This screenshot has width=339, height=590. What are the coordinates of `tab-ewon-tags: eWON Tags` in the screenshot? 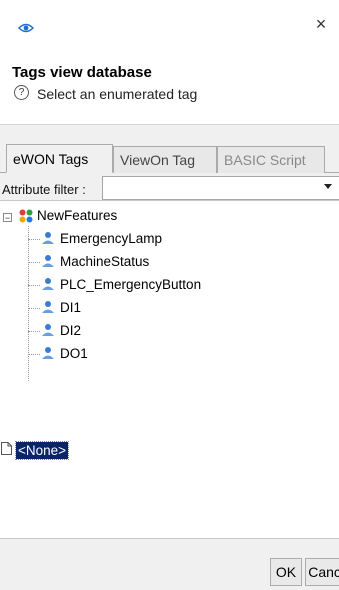 It's located at (59, 158).